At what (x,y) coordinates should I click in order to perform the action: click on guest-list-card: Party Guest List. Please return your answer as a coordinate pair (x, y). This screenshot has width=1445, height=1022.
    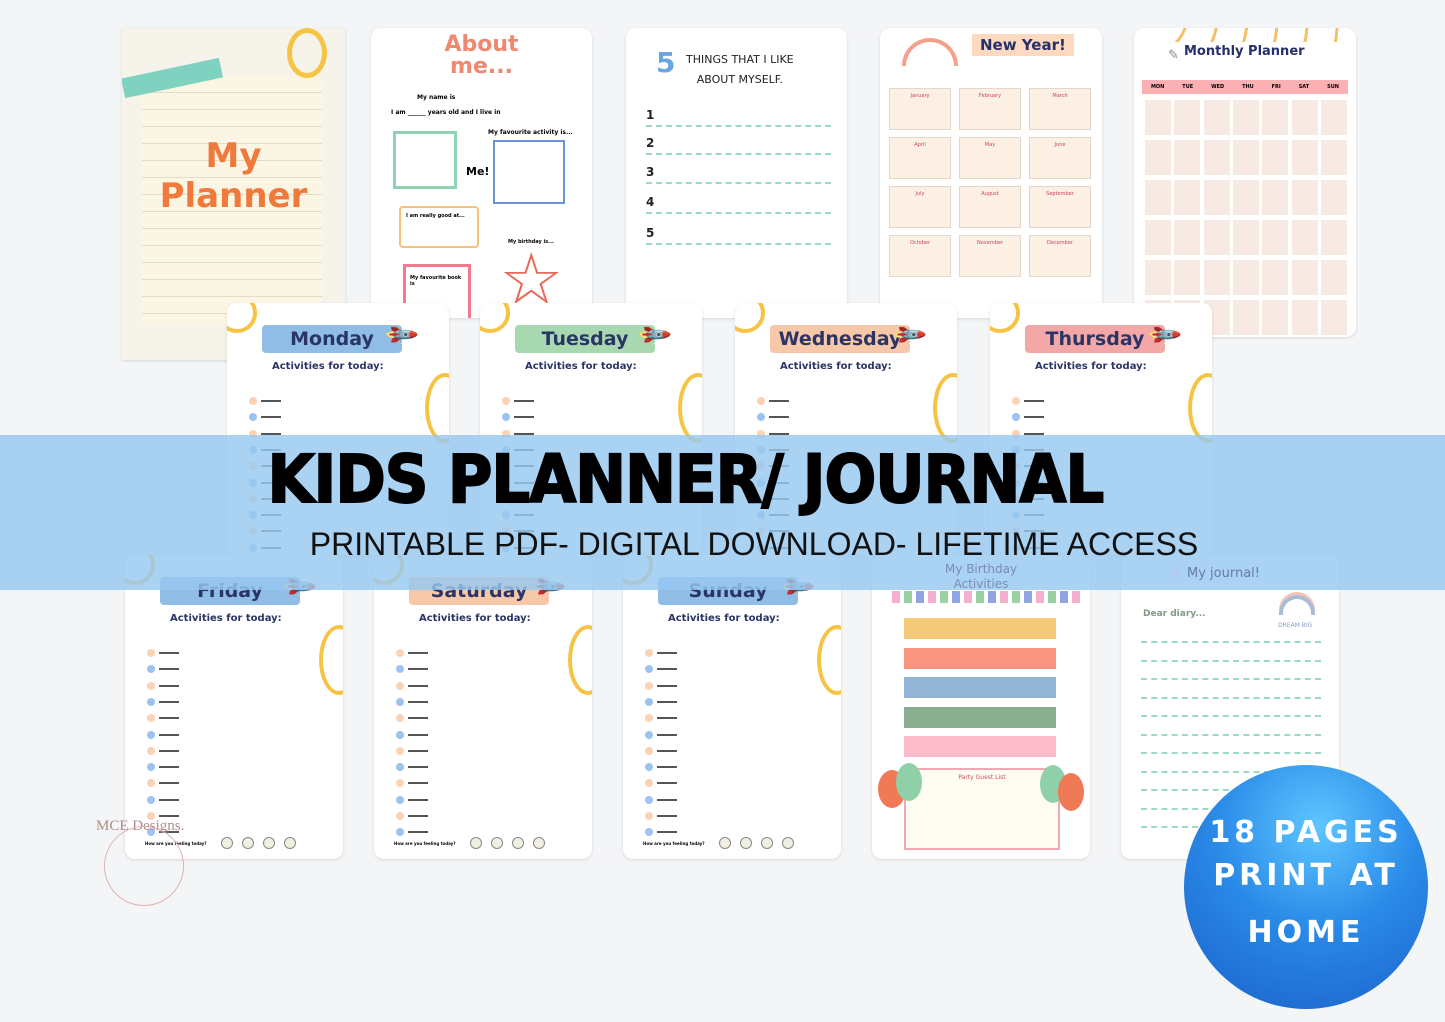
    Looking at the image, I should click on (982, 809).